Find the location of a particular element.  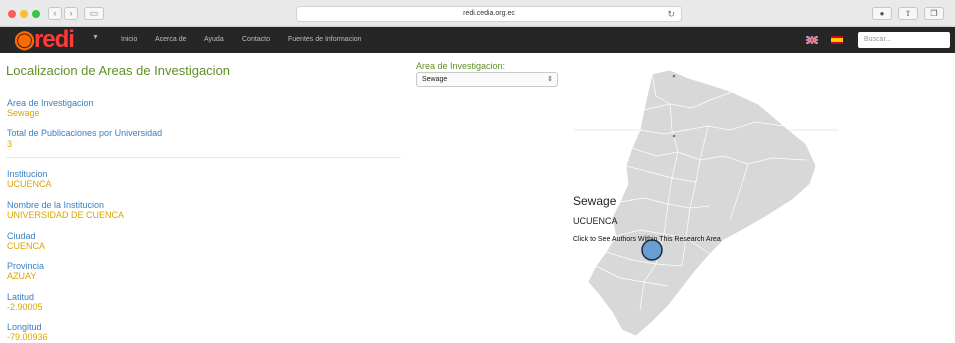

sidebar-toggle-button: ▭ is located at coordinates (94, 13).